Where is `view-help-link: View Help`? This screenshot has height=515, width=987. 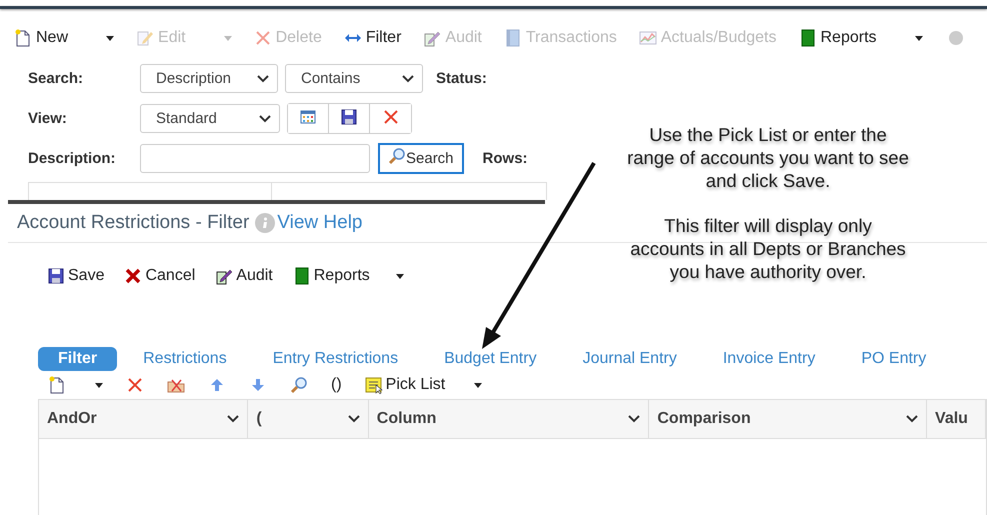 view-help-link: View Help is located at coordinates (308, 223).